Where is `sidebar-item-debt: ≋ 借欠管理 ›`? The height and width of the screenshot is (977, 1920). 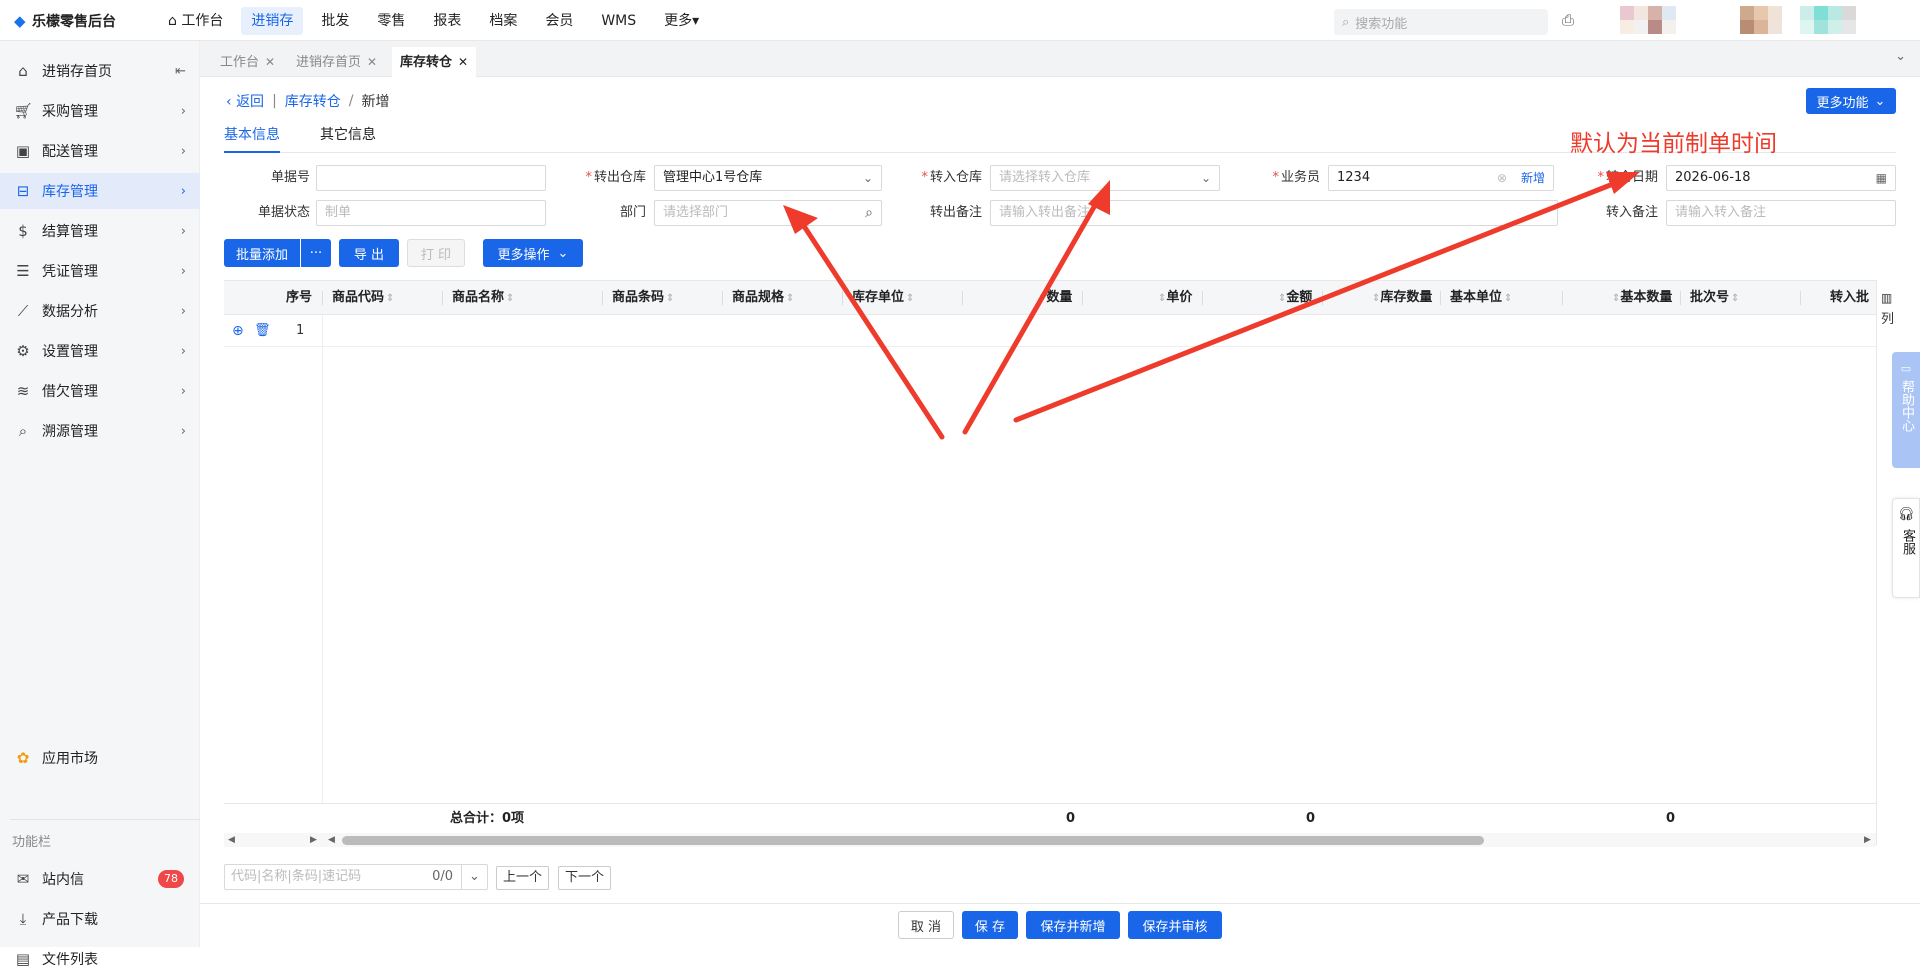
sidebar-item-debt: ≋ 借欠管理 › is located at coordinates (100, 391).